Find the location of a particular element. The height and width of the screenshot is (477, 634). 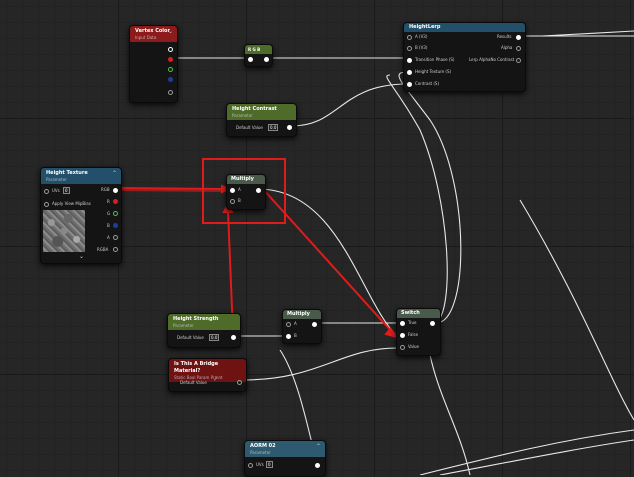

multiply-node-top: Multiply A B is located at coordinates (246, 192).